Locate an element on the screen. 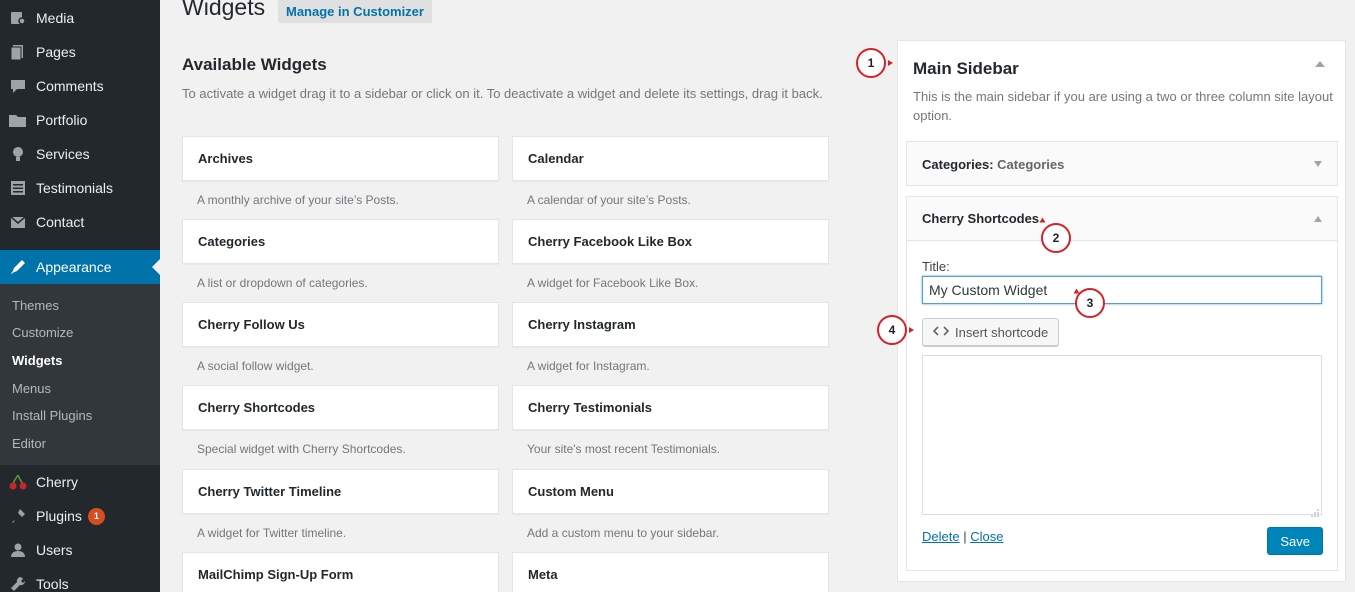 This screenshot has width=1355, height=592. pages-icon is located at coordinates (18, 52).